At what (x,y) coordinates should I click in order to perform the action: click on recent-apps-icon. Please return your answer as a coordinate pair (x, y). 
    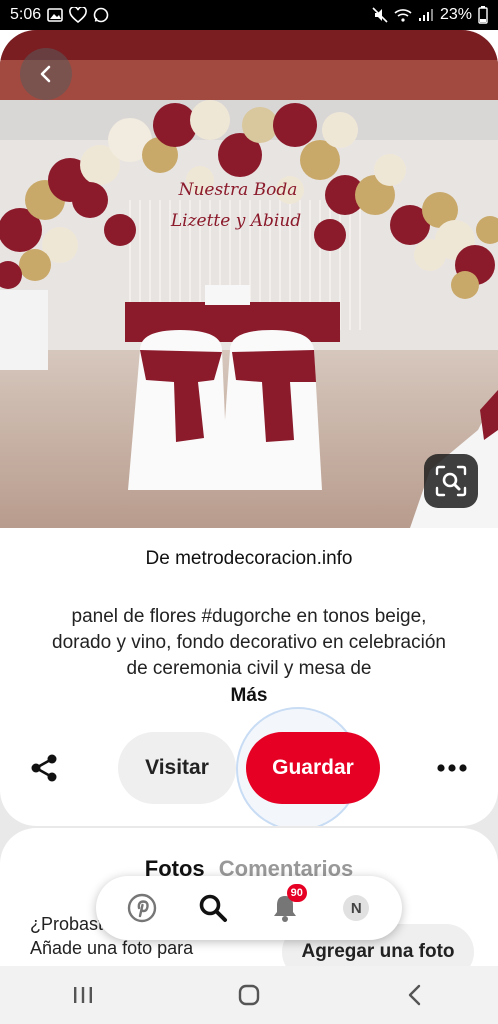
    Looking at the image, I should click on (83, 995).